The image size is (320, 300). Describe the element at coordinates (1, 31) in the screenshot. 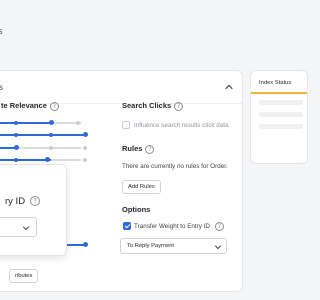

I see `breadcrumb-fragment: s` at that location.